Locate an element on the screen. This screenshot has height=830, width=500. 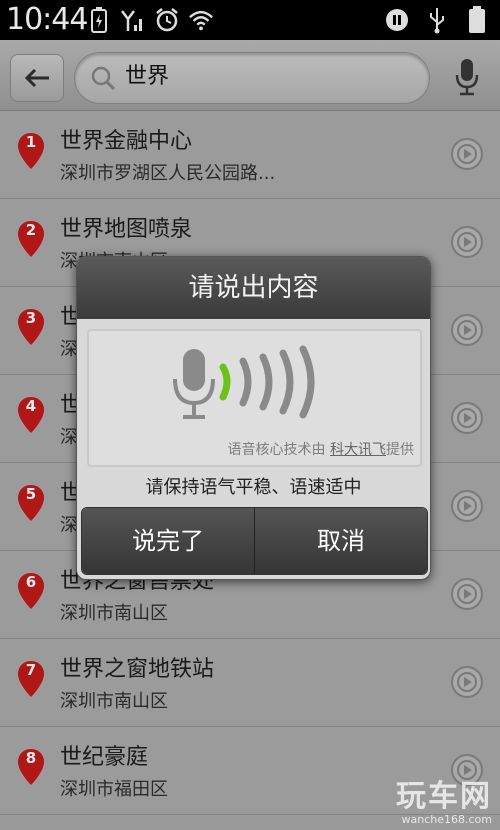
watermark-url: wanche168.com is located at coordinates (446, 819).